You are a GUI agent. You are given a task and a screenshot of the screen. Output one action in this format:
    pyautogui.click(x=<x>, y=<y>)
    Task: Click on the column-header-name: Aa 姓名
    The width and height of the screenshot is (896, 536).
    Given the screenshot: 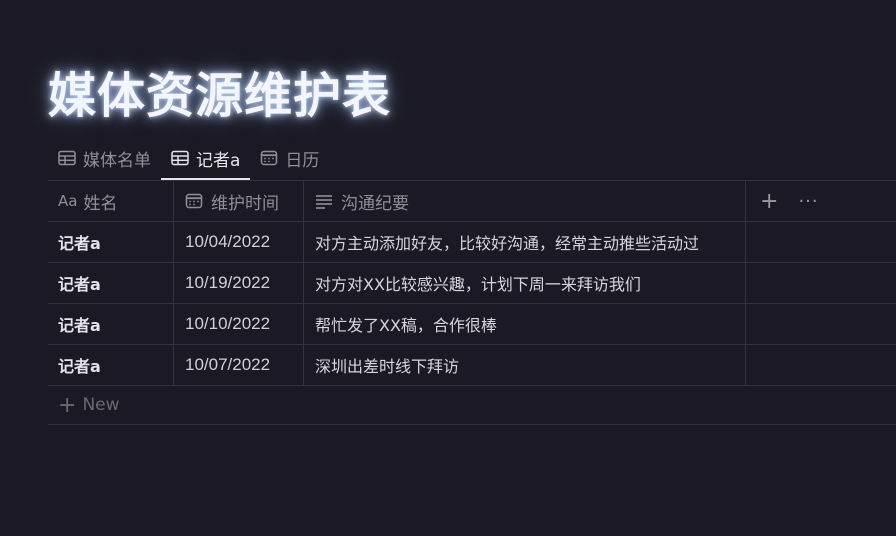 What is the action you would take?
    pyautogui.click(x=111, y=201)
    